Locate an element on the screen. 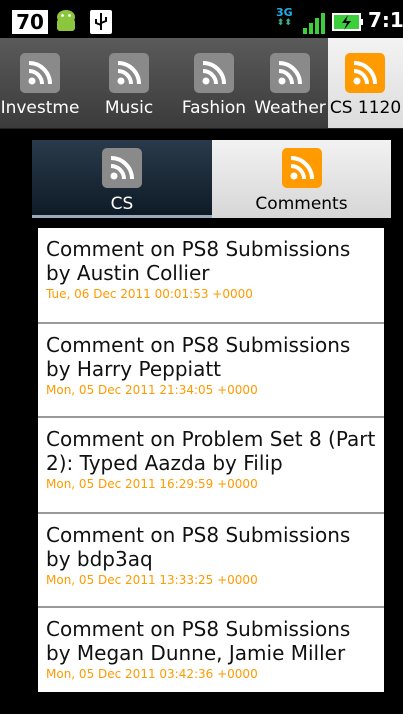 Image resolution: width=403 pixels, height=714 pixels. tab-label: CS is located at coordinates (122, 204).